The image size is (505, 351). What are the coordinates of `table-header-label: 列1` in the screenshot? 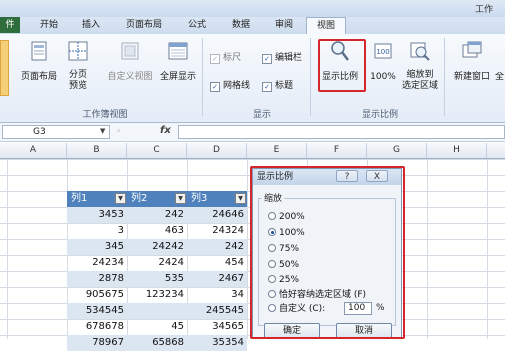 It's located at (79, 198).